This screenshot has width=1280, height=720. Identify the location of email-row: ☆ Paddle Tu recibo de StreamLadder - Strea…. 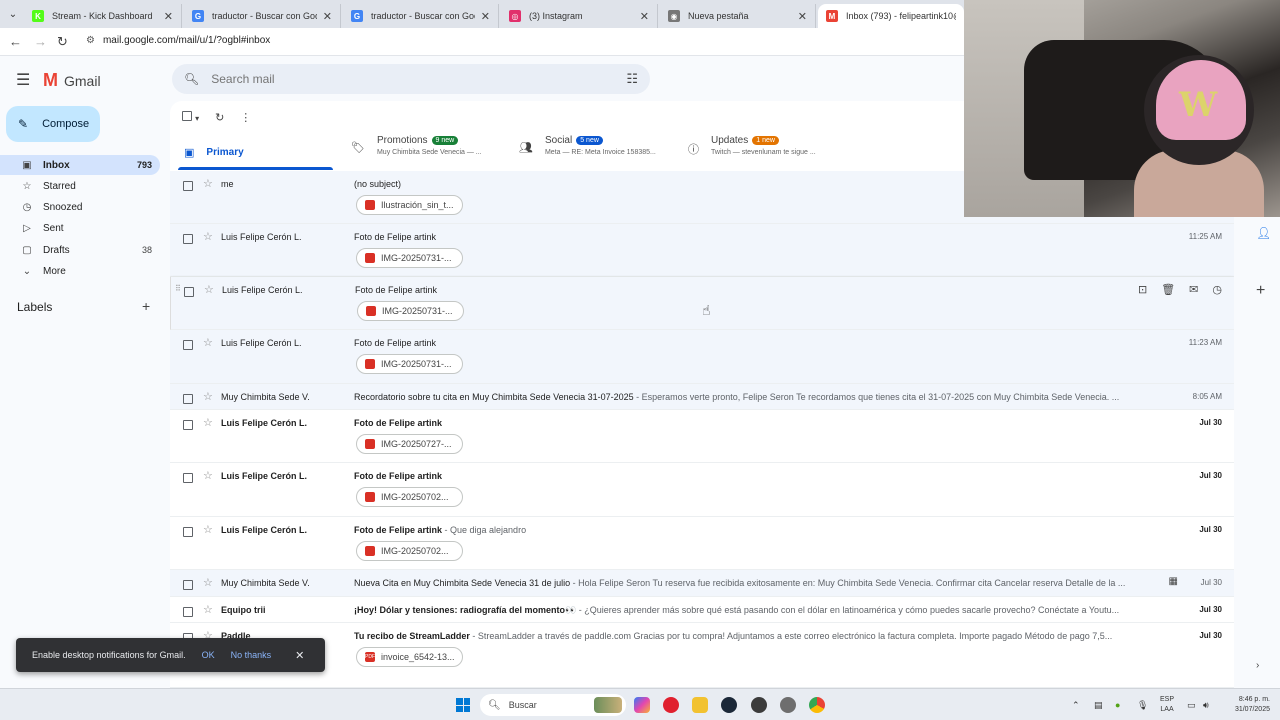
(702, 655).